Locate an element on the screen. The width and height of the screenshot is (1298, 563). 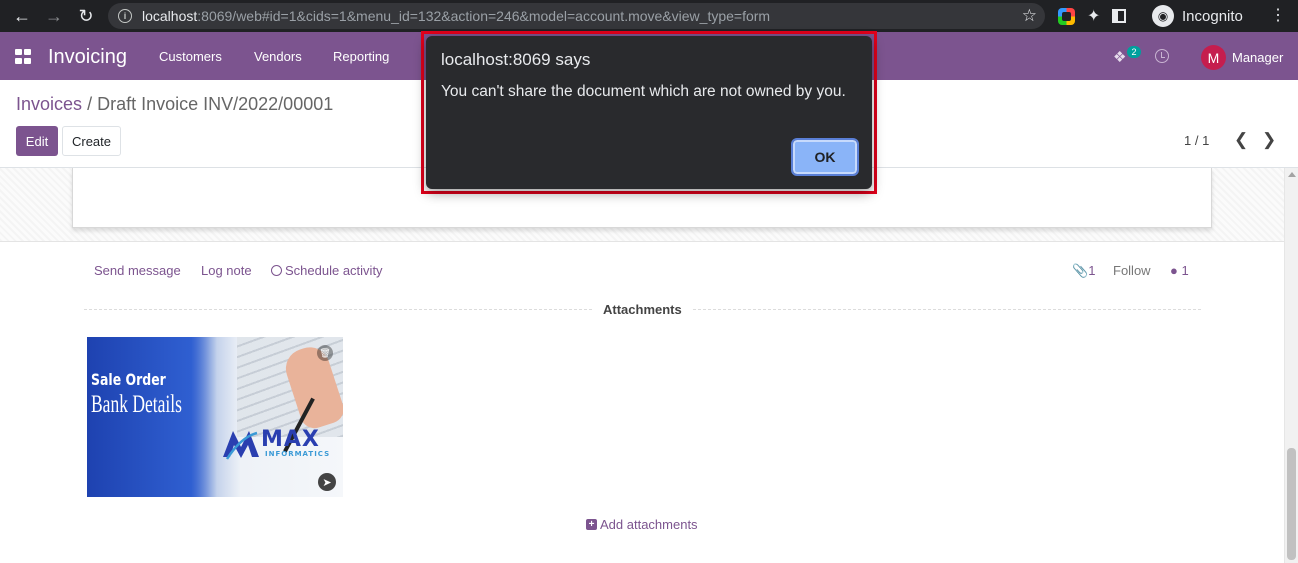
incognito-profile: ◉ Incognito is located at coordinates (1197, 16).